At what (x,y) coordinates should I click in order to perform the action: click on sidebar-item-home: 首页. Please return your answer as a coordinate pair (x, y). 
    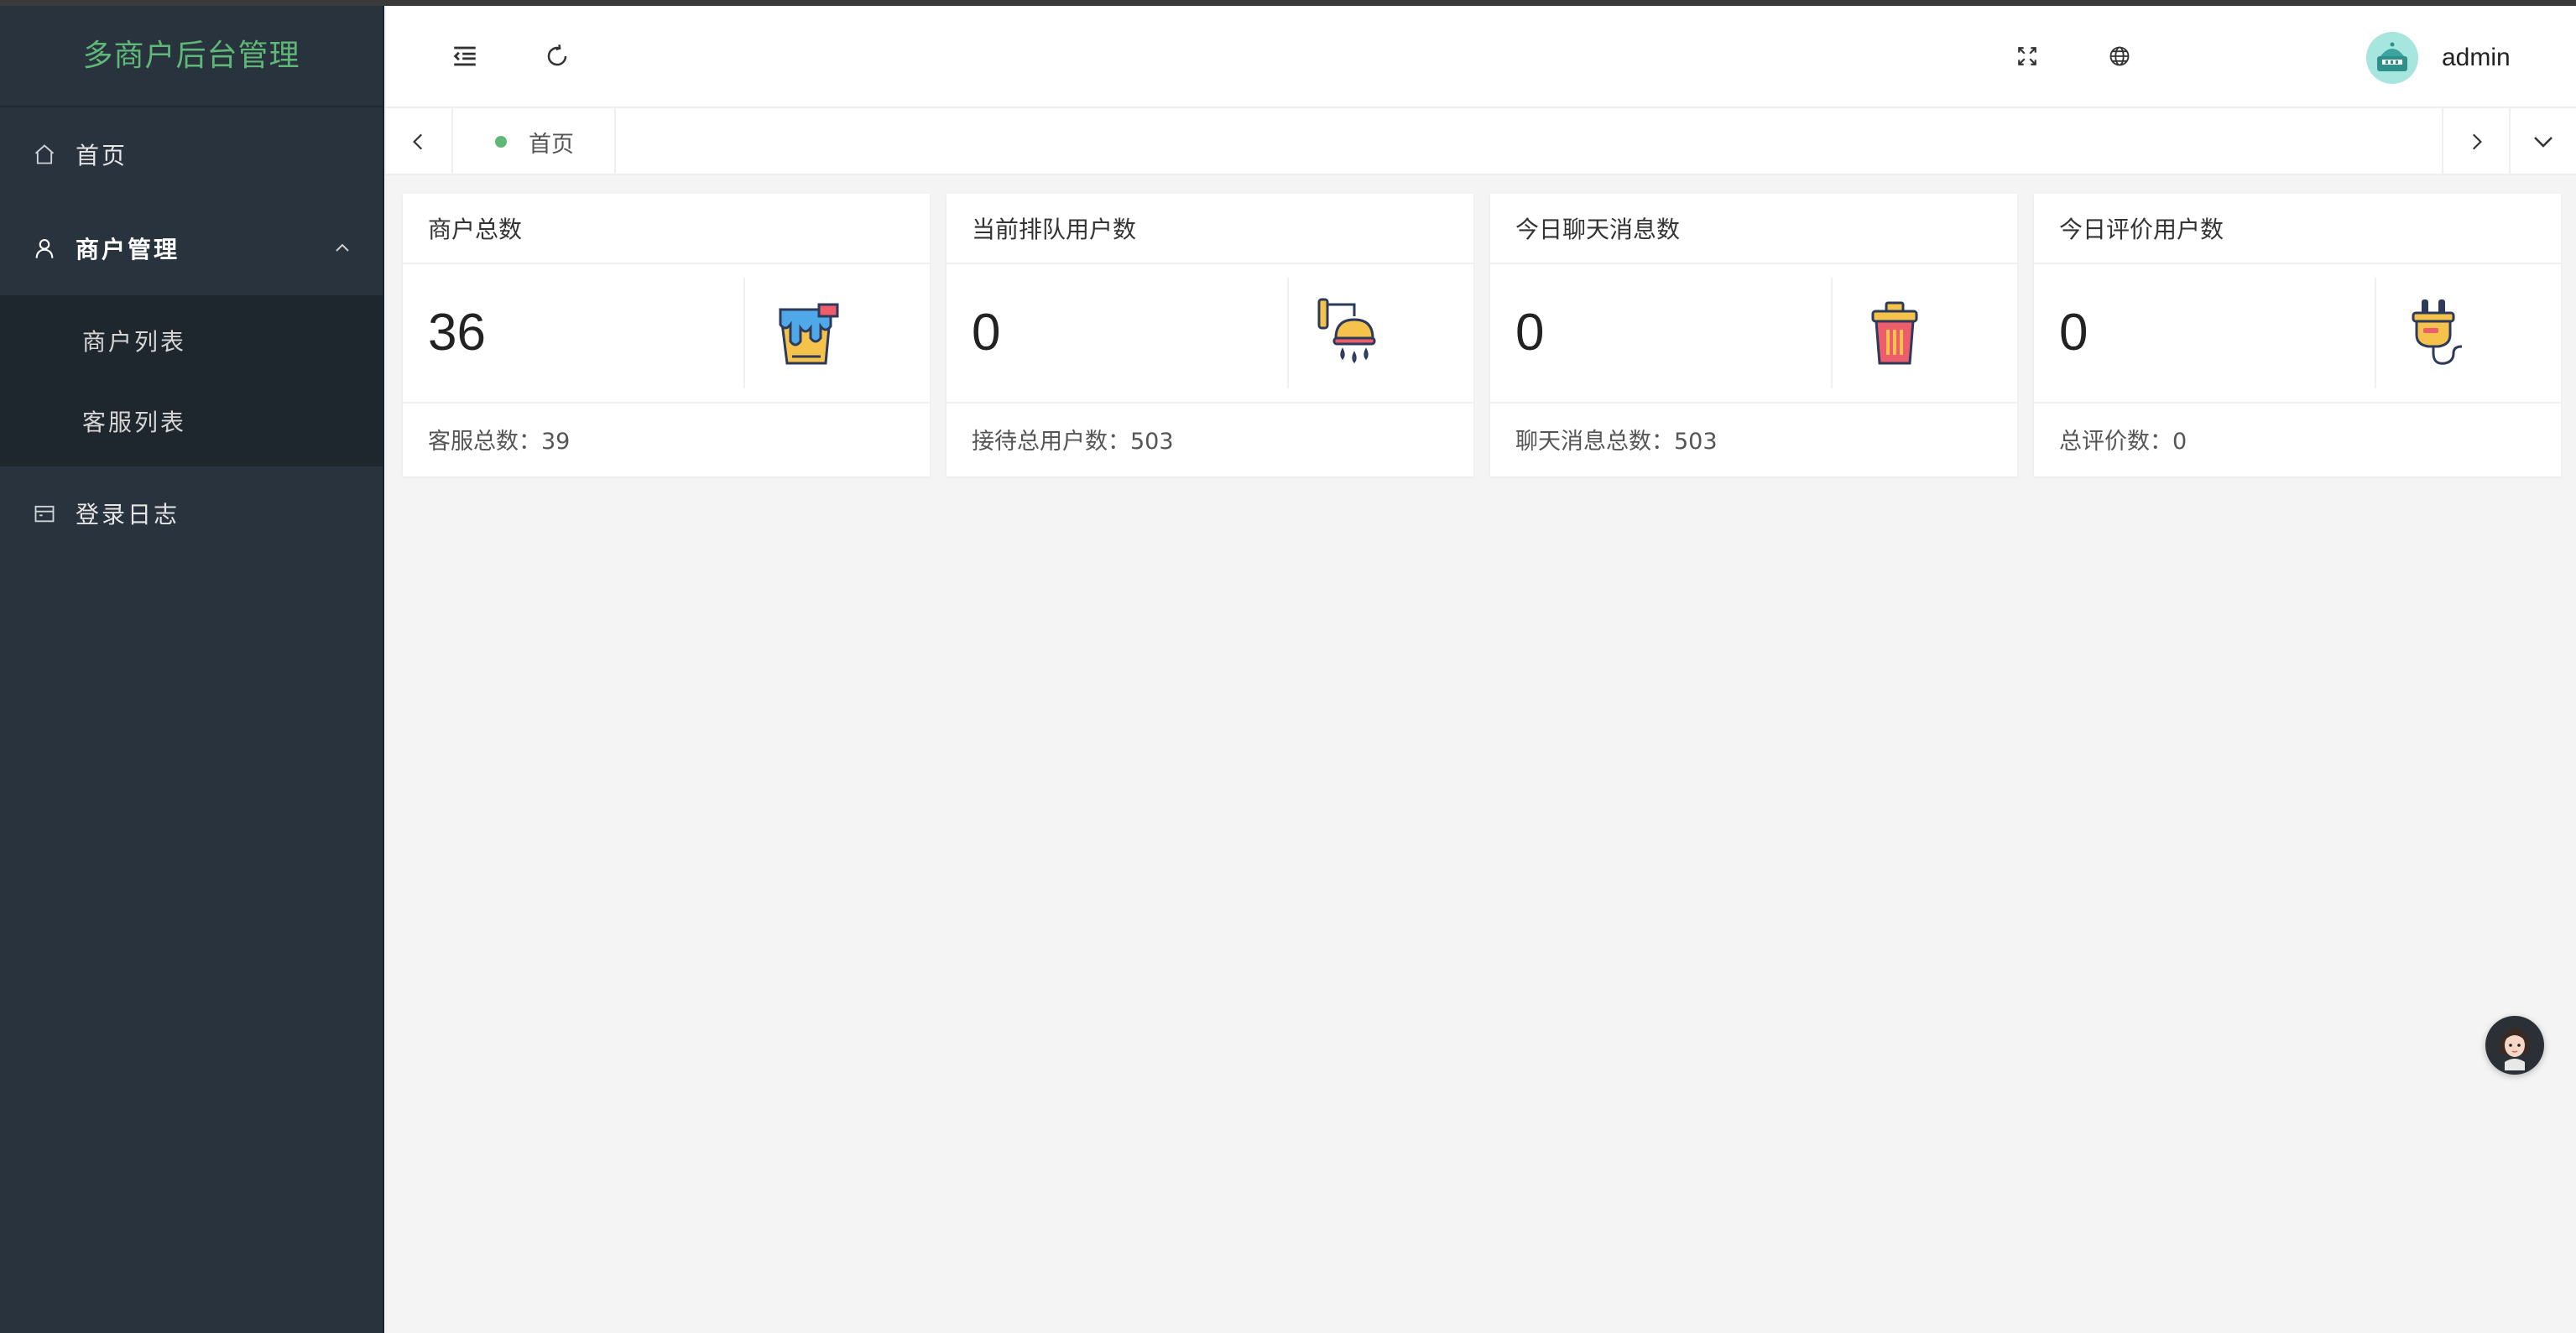
    Looking at the image, I should click on (191, 154).